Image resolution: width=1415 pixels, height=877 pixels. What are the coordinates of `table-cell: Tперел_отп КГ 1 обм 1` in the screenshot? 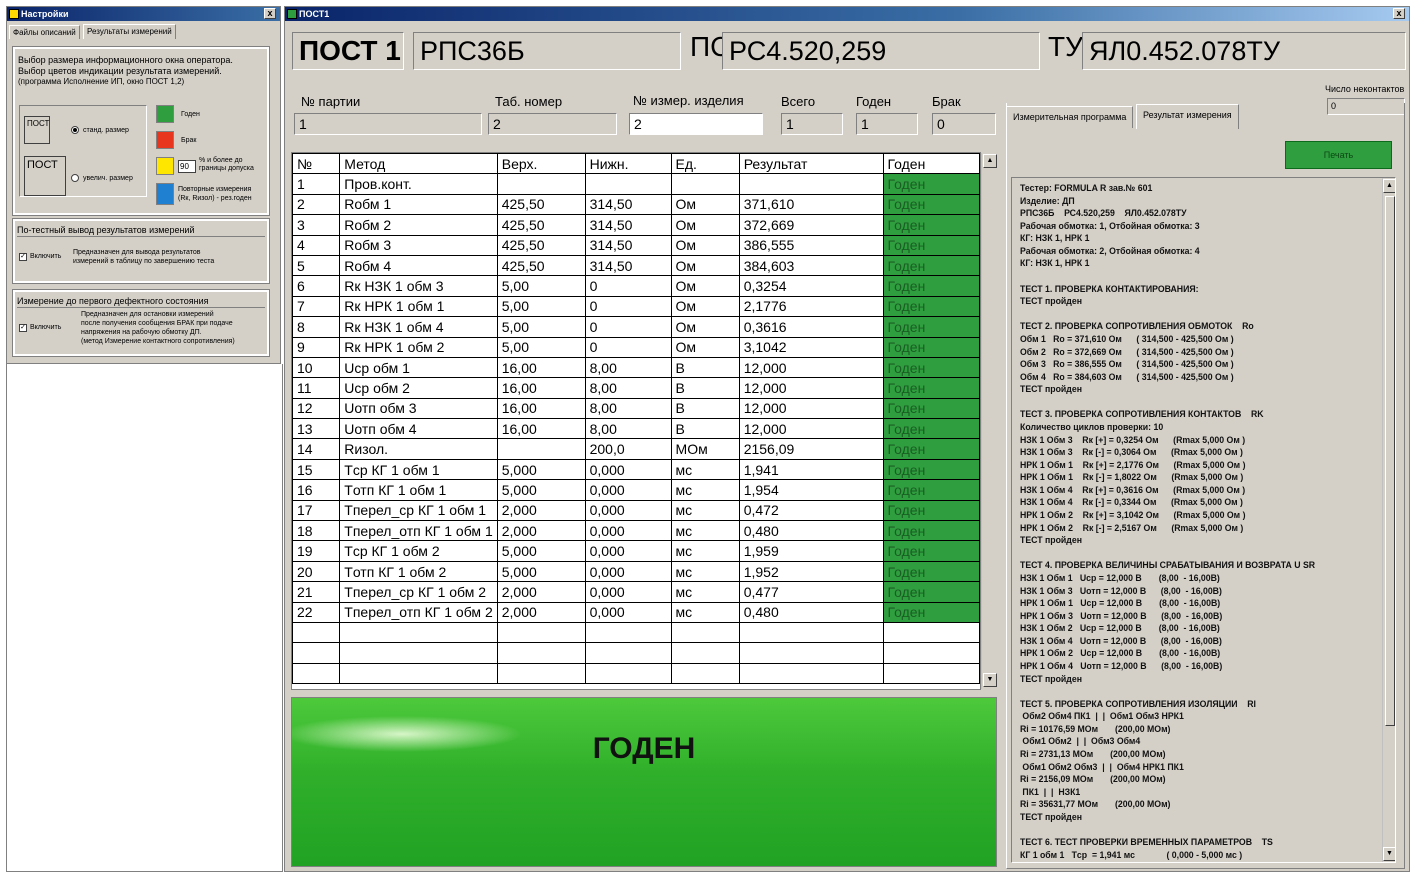 It's located at (418, 531).